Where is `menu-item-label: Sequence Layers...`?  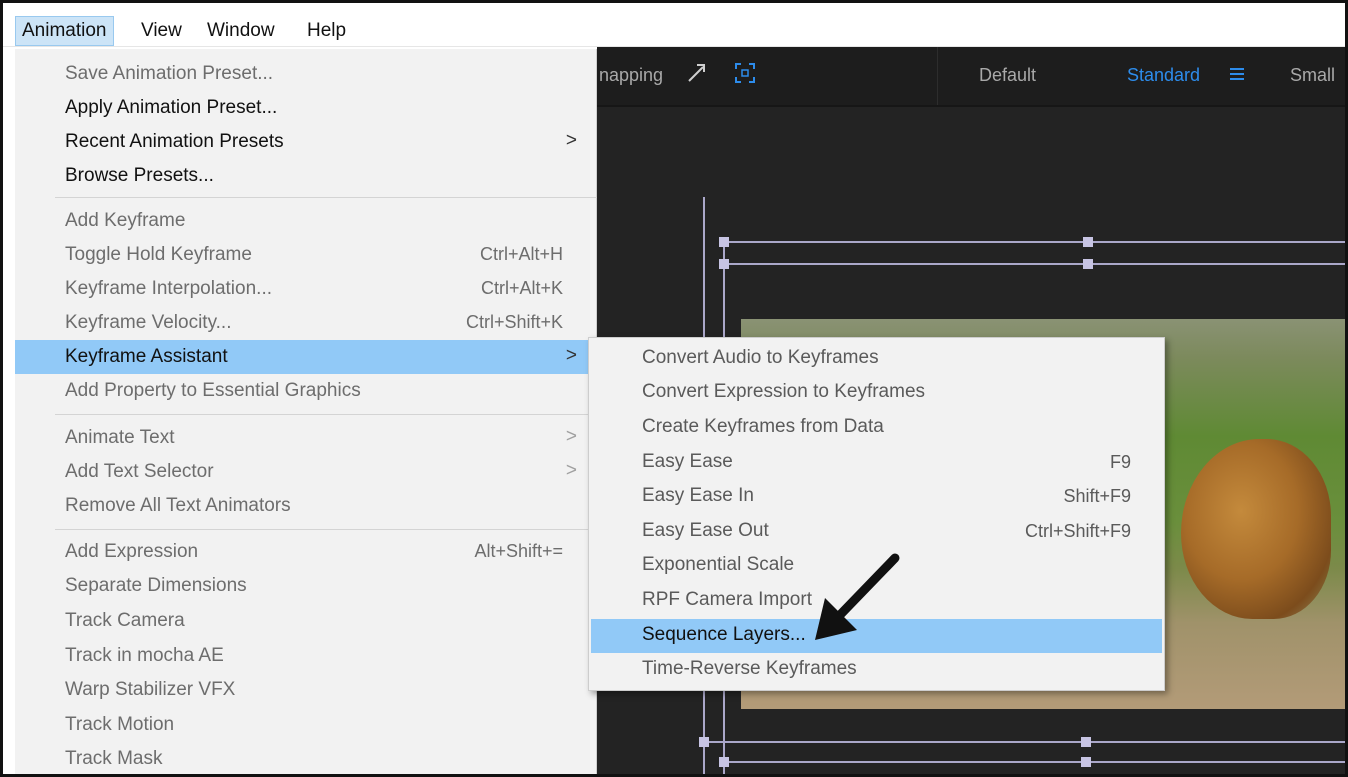
menu-item-label: Sequence Layers... is located at coordinates (724, 634).